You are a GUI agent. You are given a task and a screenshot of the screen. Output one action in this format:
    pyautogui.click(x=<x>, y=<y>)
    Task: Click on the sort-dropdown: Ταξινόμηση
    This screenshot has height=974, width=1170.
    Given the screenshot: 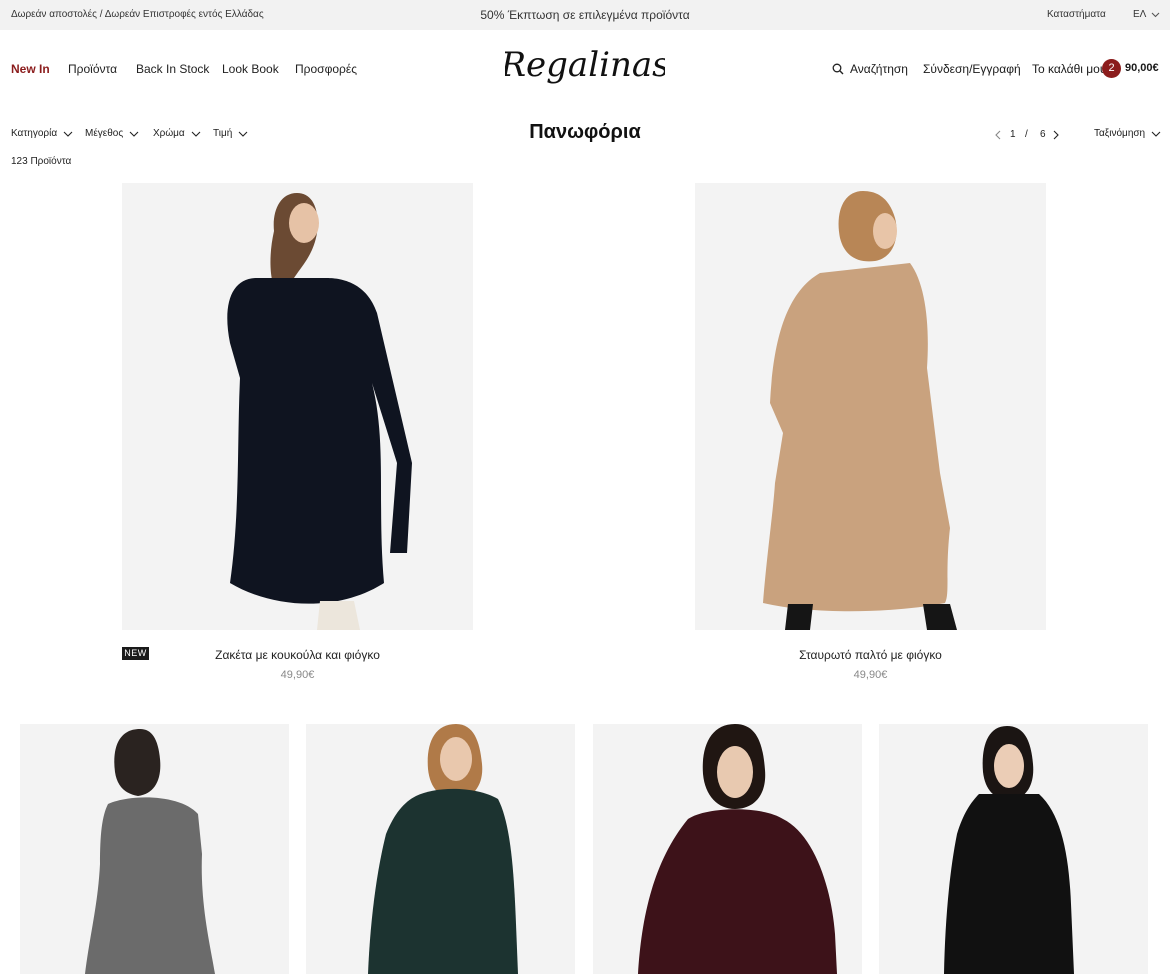 What is the action you would take?
    pyautogui.click(x=1127, y=133)
    